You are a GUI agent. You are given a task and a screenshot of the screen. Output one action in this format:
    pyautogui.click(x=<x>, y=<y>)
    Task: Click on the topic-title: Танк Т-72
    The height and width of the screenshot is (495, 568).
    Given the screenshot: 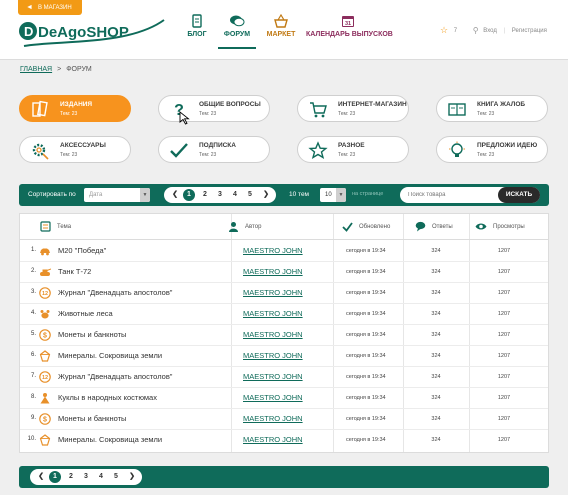 What is the action you would take?
    pyautogui.click(x=74, y=271)
    